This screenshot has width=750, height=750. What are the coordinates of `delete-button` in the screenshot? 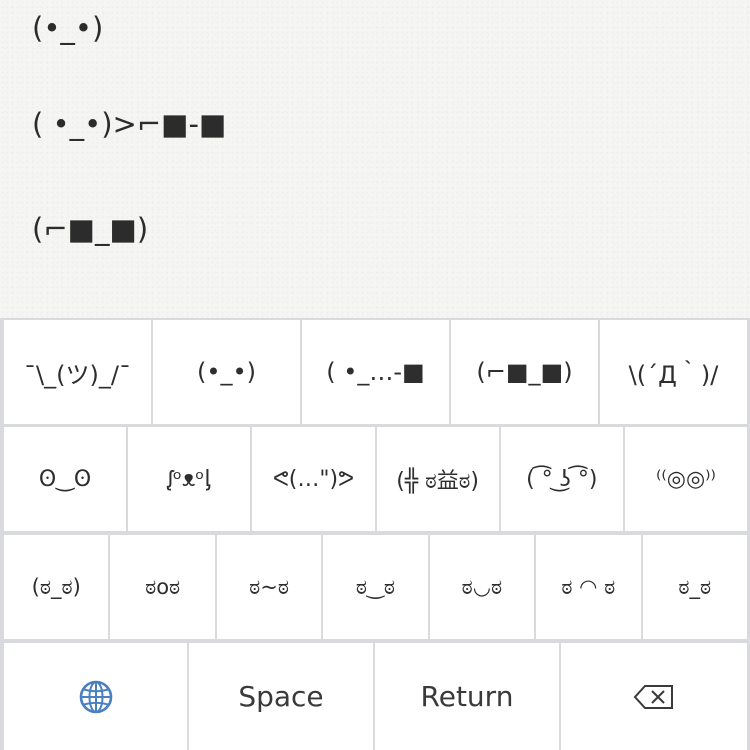 It's located at (654, 696).